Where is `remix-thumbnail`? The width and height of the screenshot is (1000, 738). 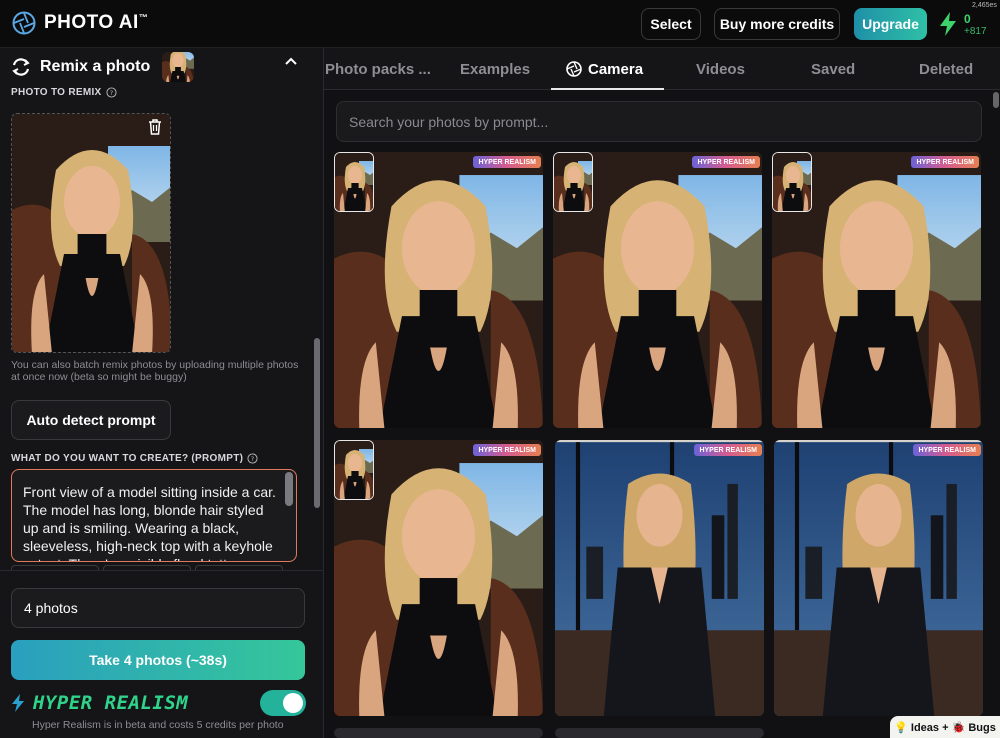
remix-thumbnail is located at coordinates (178, 67).